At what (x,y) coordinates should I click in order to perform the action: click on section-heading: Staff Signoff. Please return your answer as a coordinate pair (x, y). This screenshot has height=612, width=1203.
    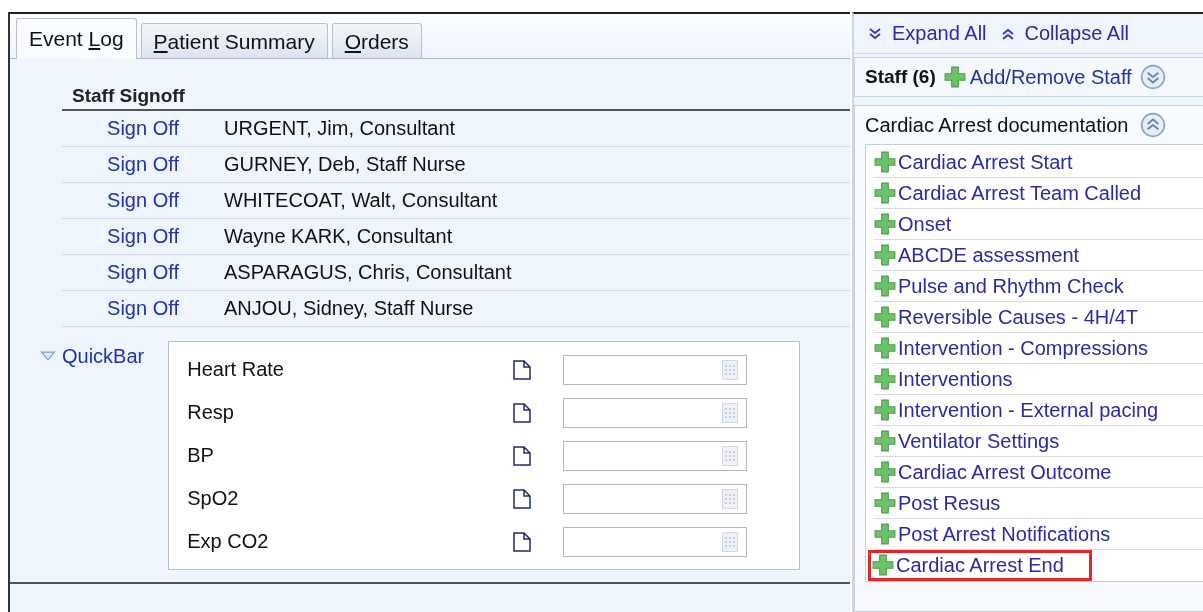
    Looking at the image, I should click on (456, 98).